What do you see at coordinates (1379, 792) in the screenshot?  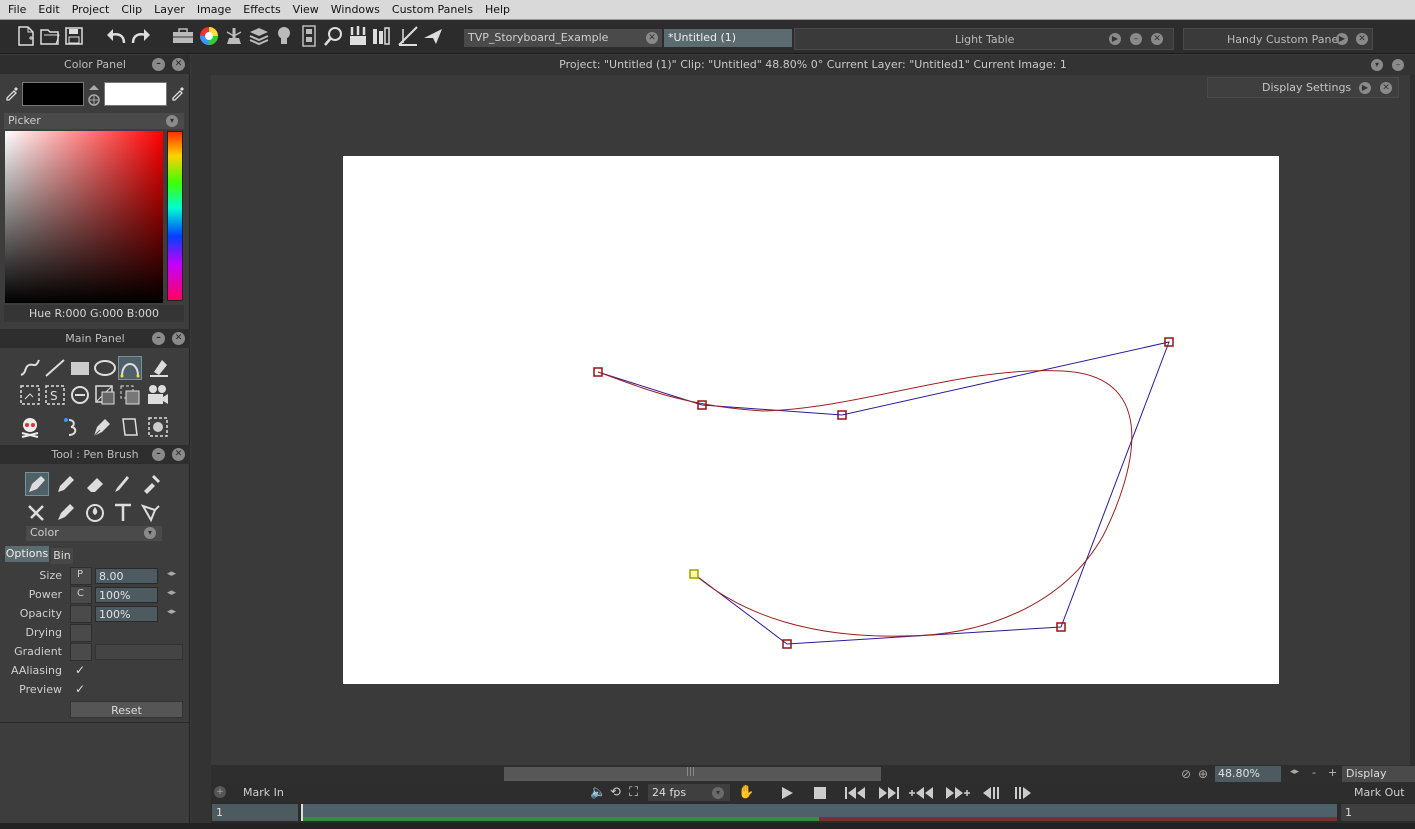 I see `mark-out-label: Mark Out` at bounding box center [1379, 792].